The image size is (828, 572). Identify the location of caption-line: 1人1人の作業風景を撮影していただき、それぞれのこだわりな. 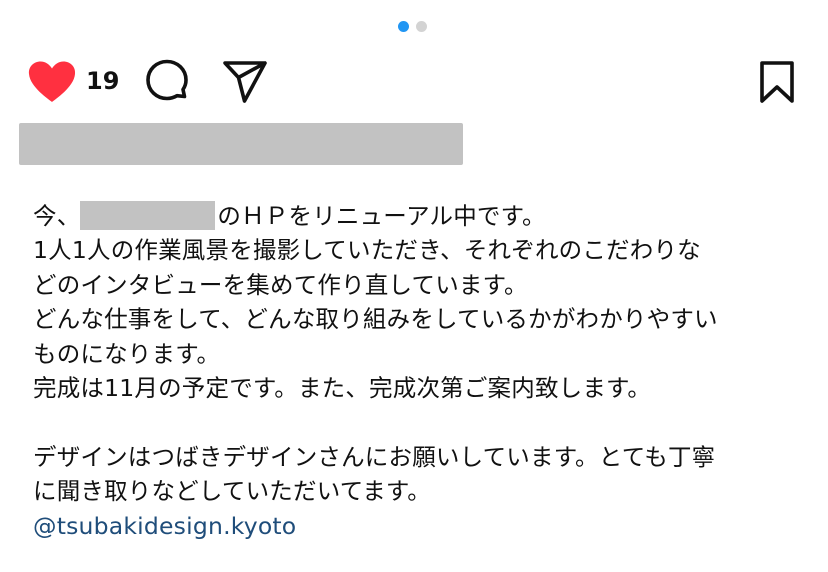
(367, 250).